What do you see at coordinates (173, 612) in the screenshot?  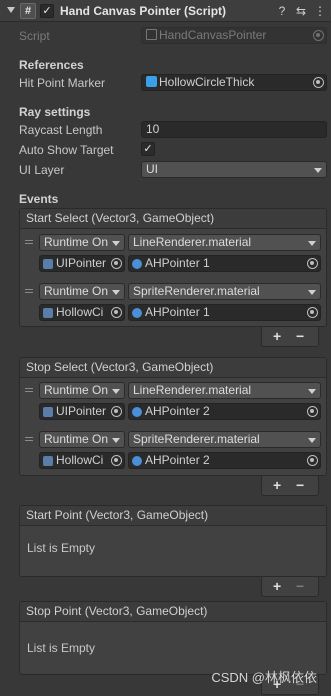 I see `stop-point-header: Stop Point (Vector3, GameObject)` at bounding box center [173, 612].